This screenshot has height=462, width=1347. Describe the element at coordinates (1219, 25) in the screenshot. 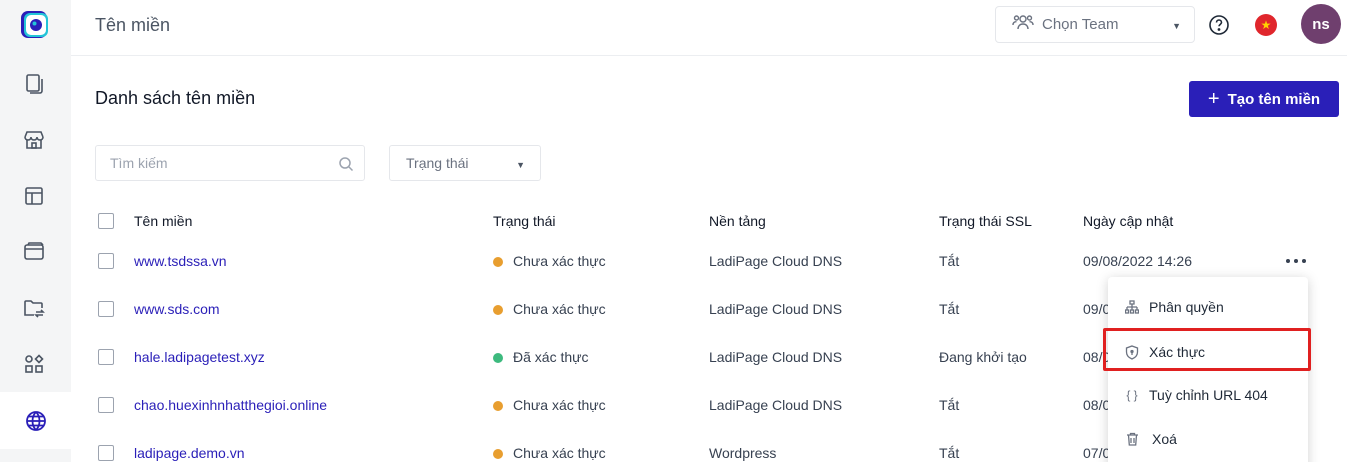

I see `help-icon` at that location.